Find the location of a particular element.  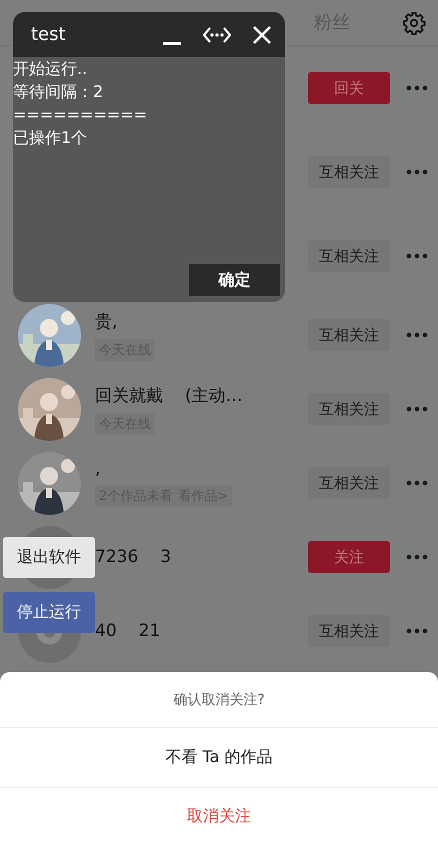

user-name: 7236 is located at coordinates (116, 557).